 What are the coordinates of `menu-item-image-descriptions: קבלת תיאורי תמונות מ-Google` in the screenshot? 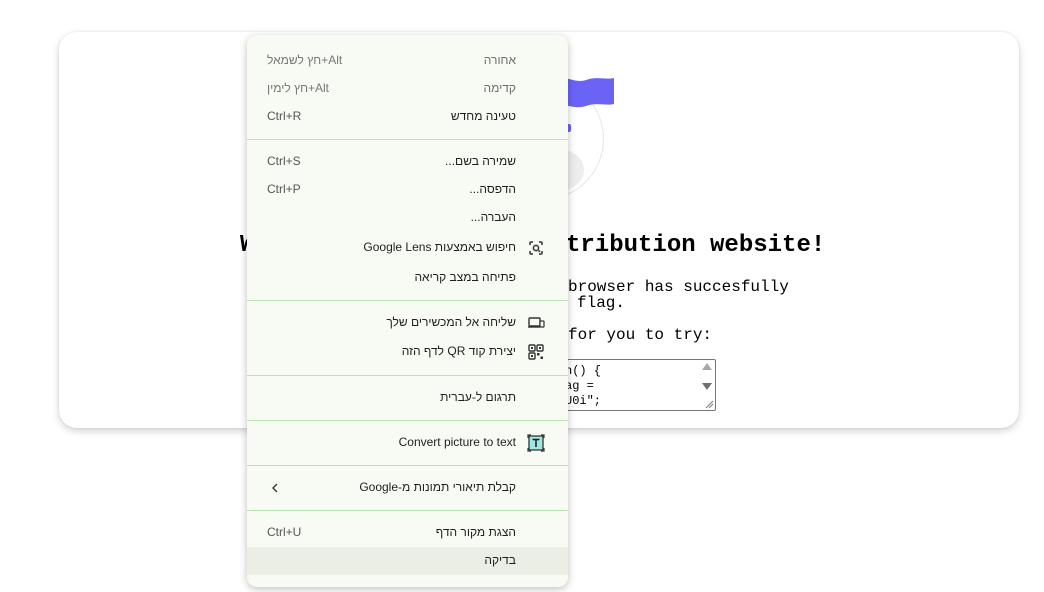 It's located at (407, 488).